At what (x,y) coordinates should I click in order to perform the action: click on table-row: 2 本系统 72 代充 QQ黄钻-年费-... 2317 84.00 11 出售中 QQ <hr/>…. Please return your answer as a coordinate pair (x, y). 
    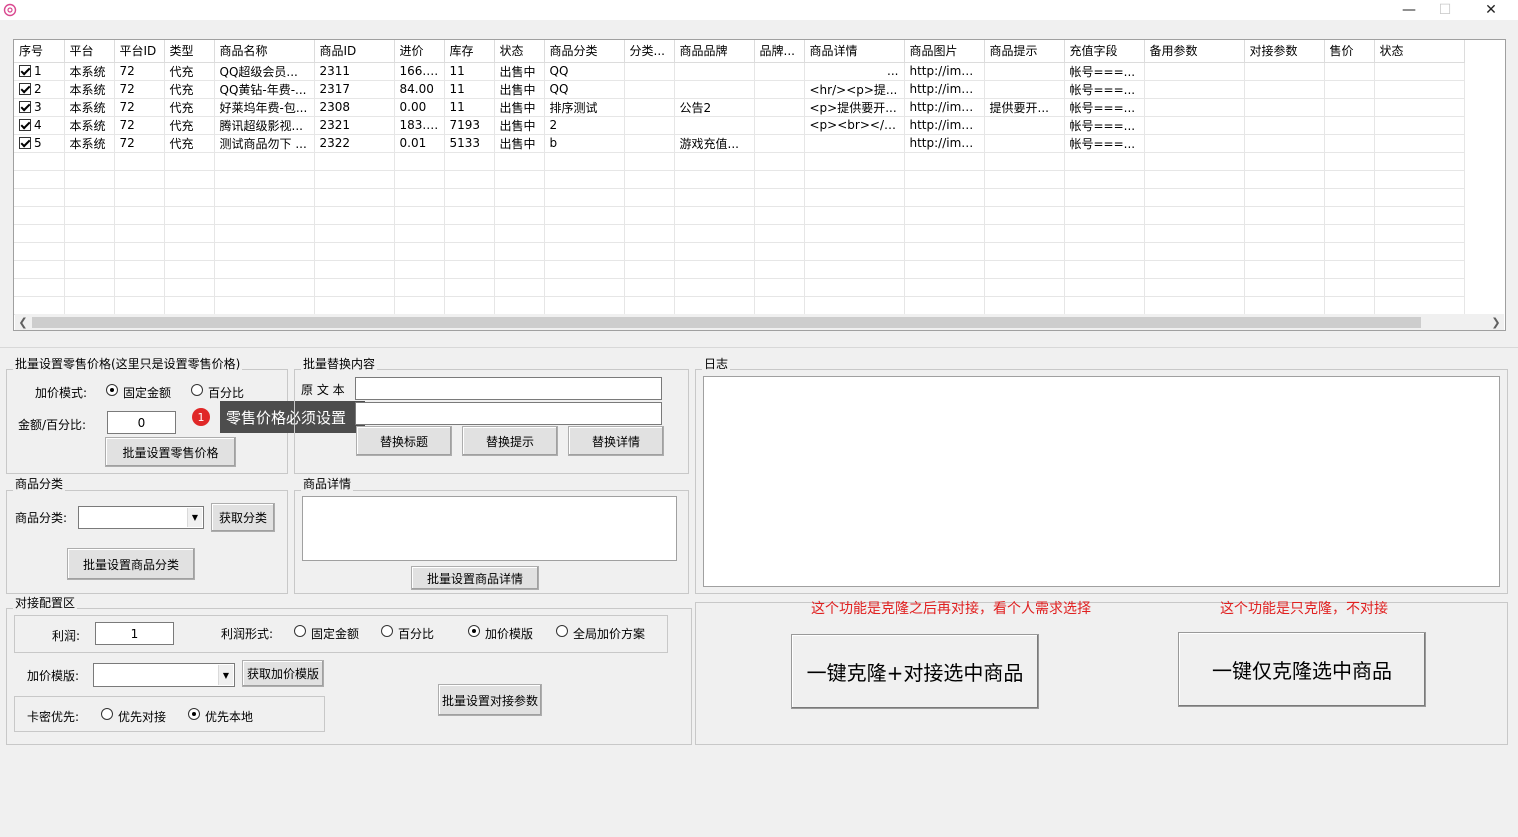
    Looking at the image, I should click on (739, 89).